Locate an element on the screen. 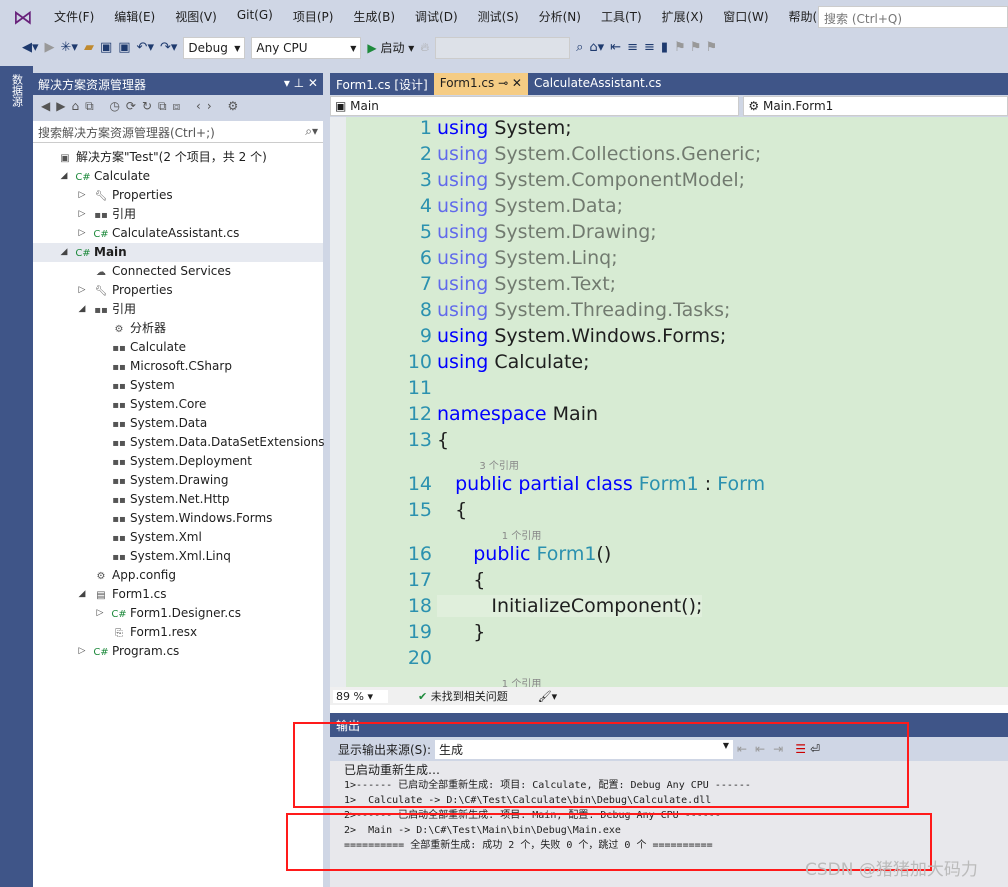 The width and height of the screenshot is (1008, 887). csharp-project-icon: C# is located at coordinates (83, 253).